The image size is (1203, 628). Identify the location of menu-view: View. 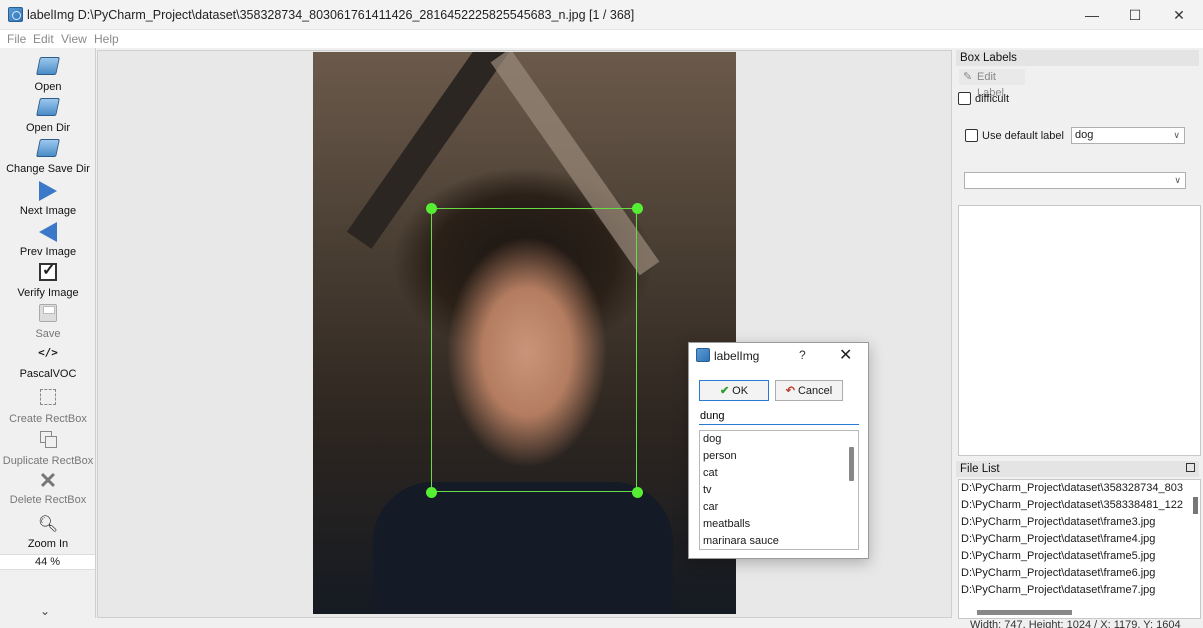
(74, 39).